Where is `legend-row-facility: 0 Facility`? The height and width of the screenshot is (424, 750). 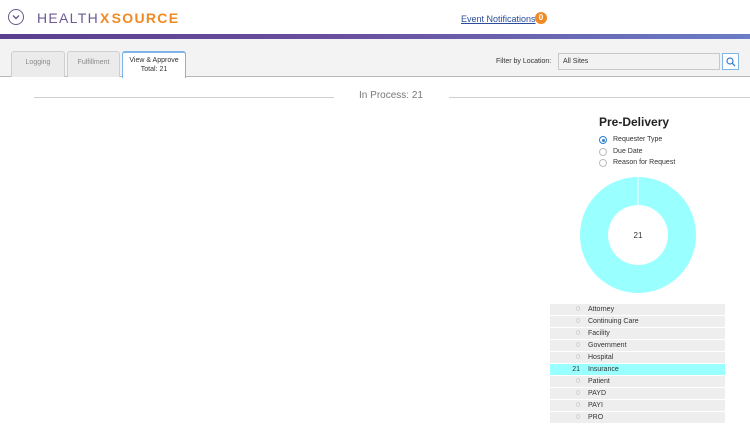
legend-row-facility: 0 Facility is located at coordinates (637, 333).